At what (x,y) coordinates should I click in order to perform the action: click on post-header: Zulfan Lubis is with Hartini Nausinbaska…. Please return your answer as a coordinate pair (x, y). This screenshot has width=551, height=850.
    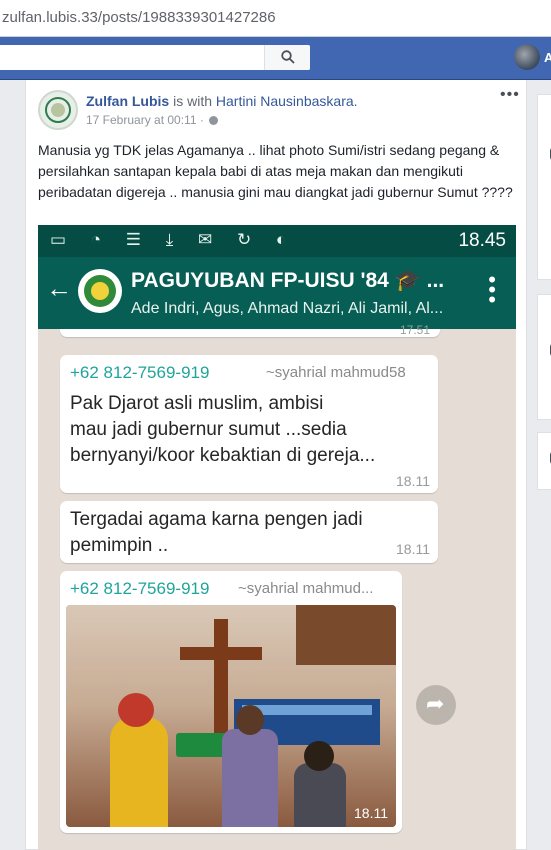
    Looking at the image, I should click on (222, 101).